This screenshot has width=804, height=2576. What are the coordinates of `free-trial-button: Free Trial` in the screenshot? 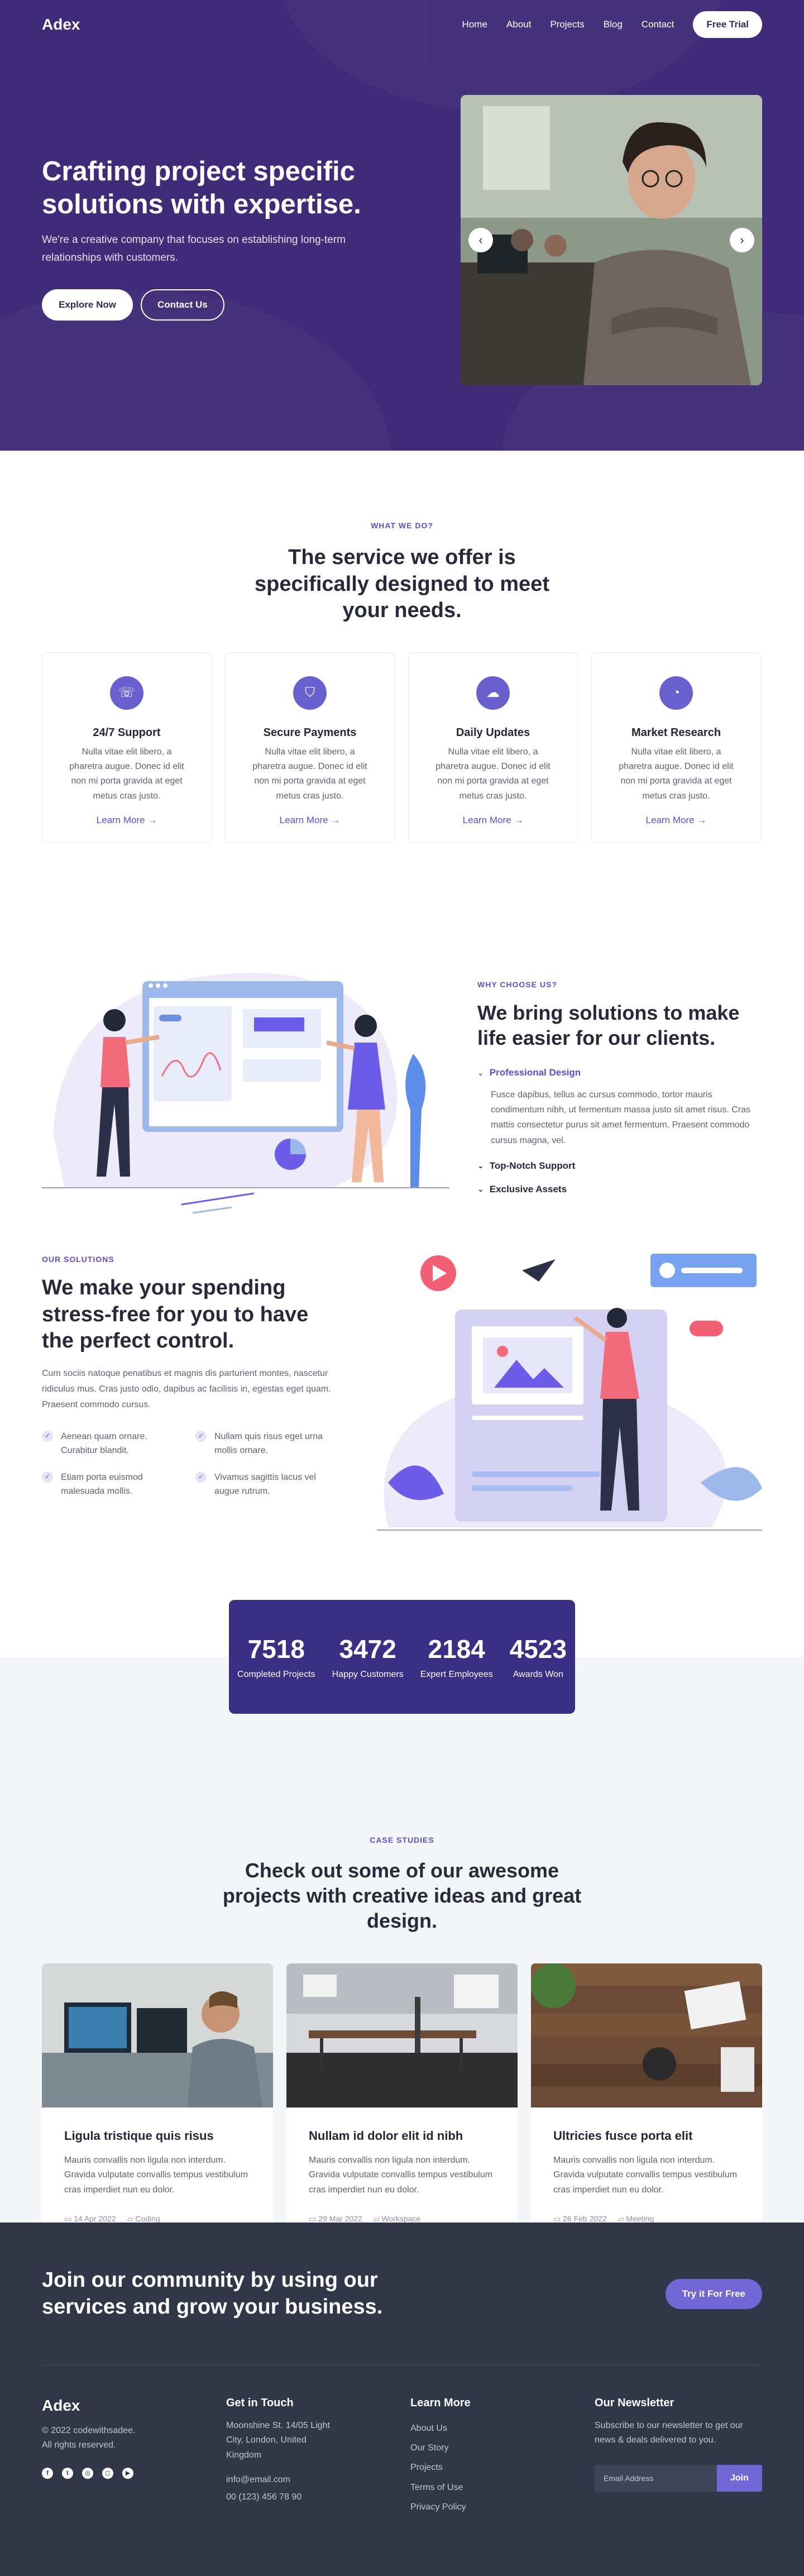 It's located at (728, 24).